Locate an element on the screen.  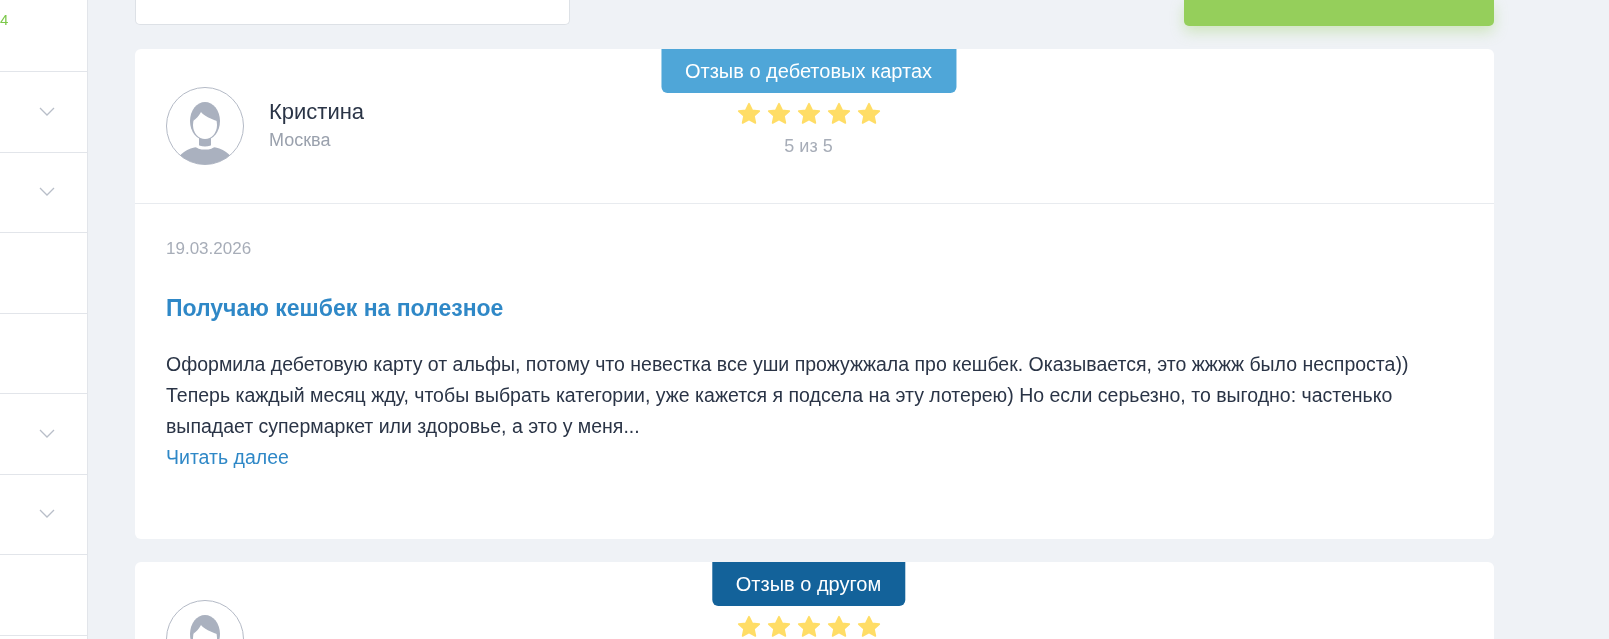
search-field is located at coordinates (352, 12).